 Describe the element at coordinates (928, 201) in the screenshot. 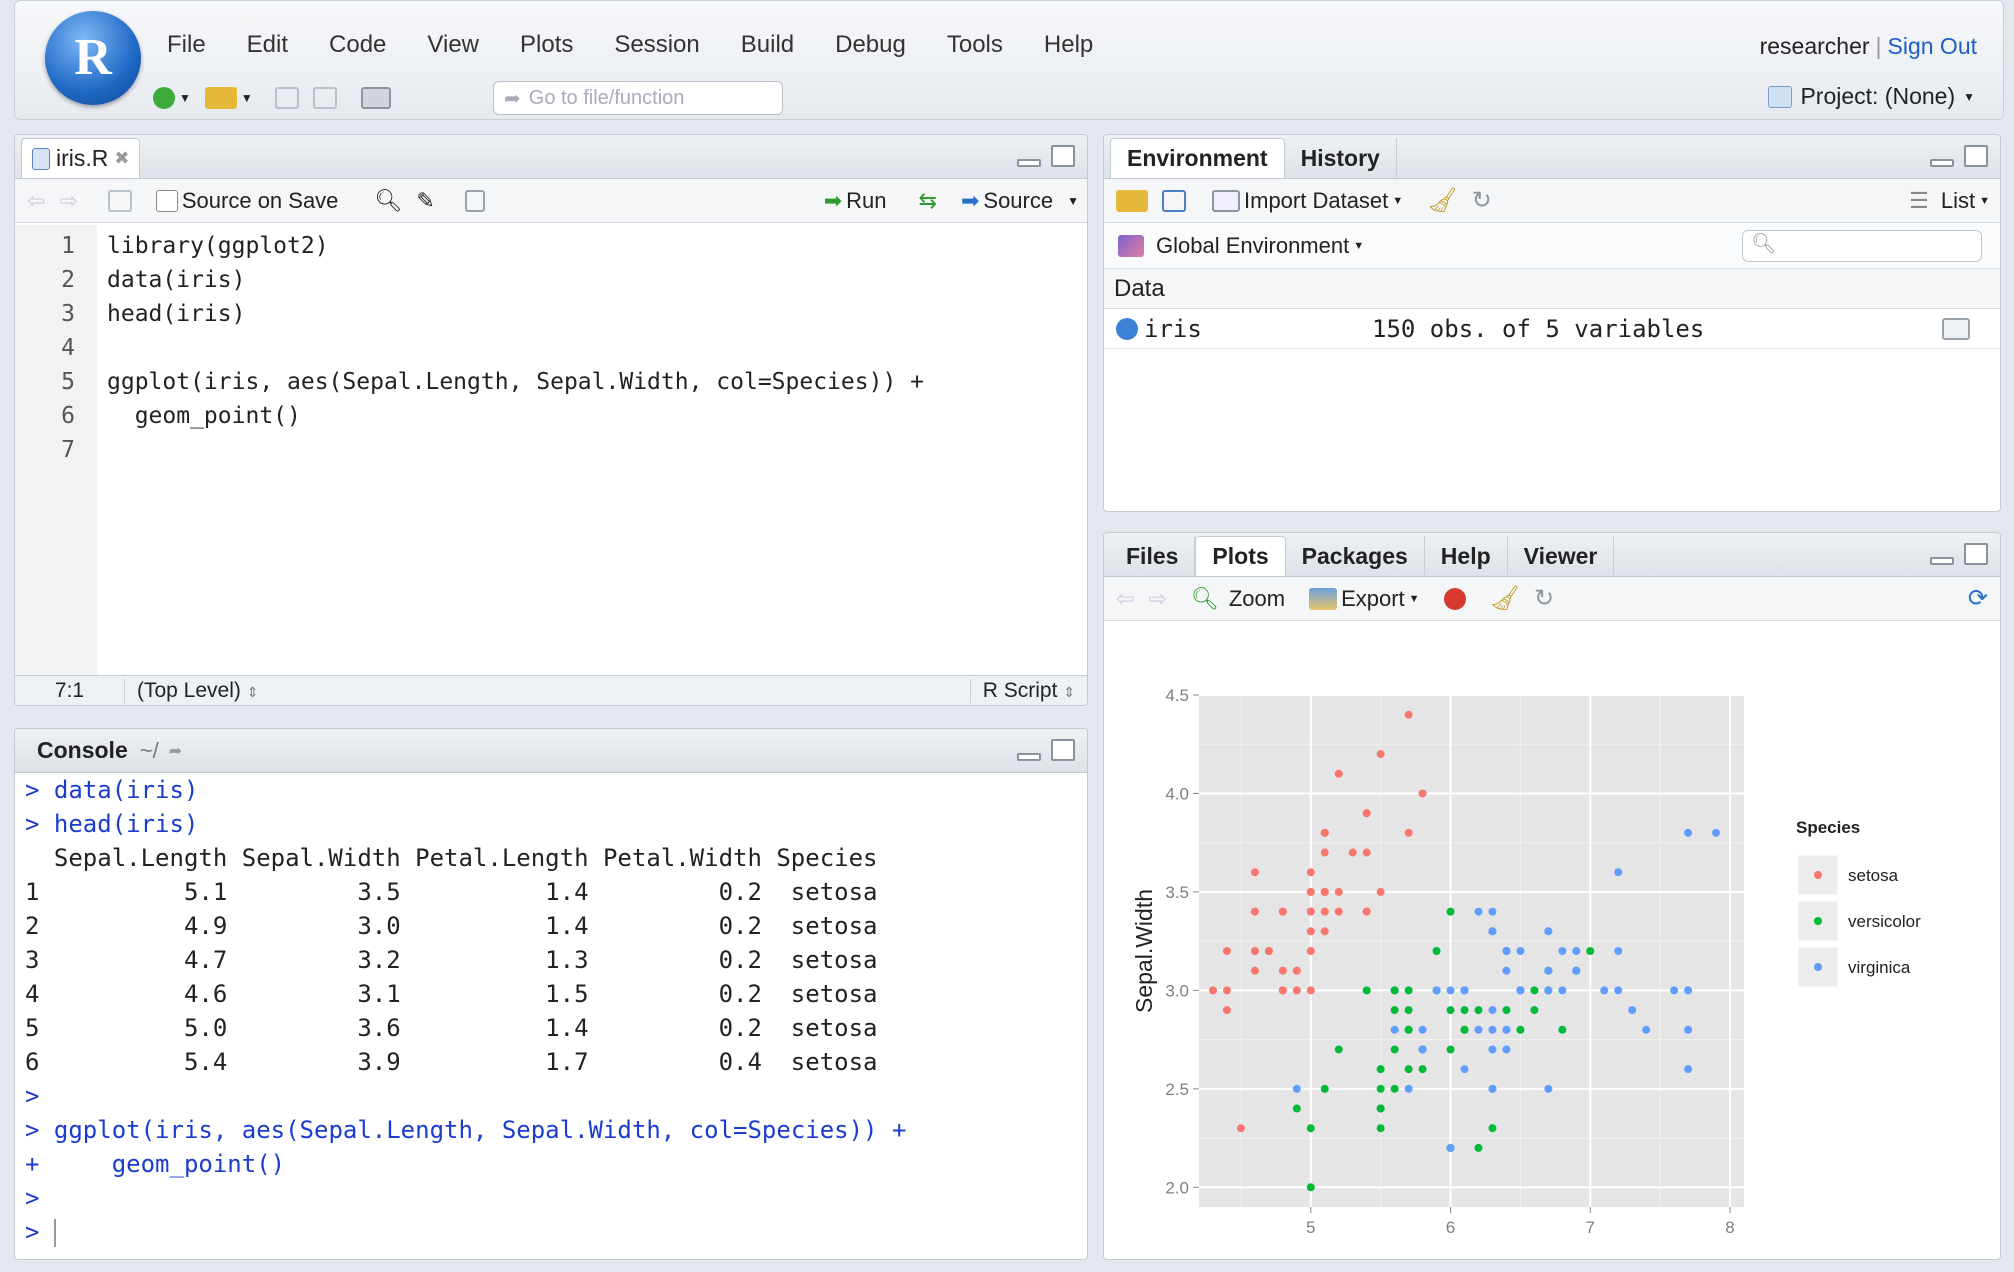

I see `rerun-icon: ⇆` at that location.